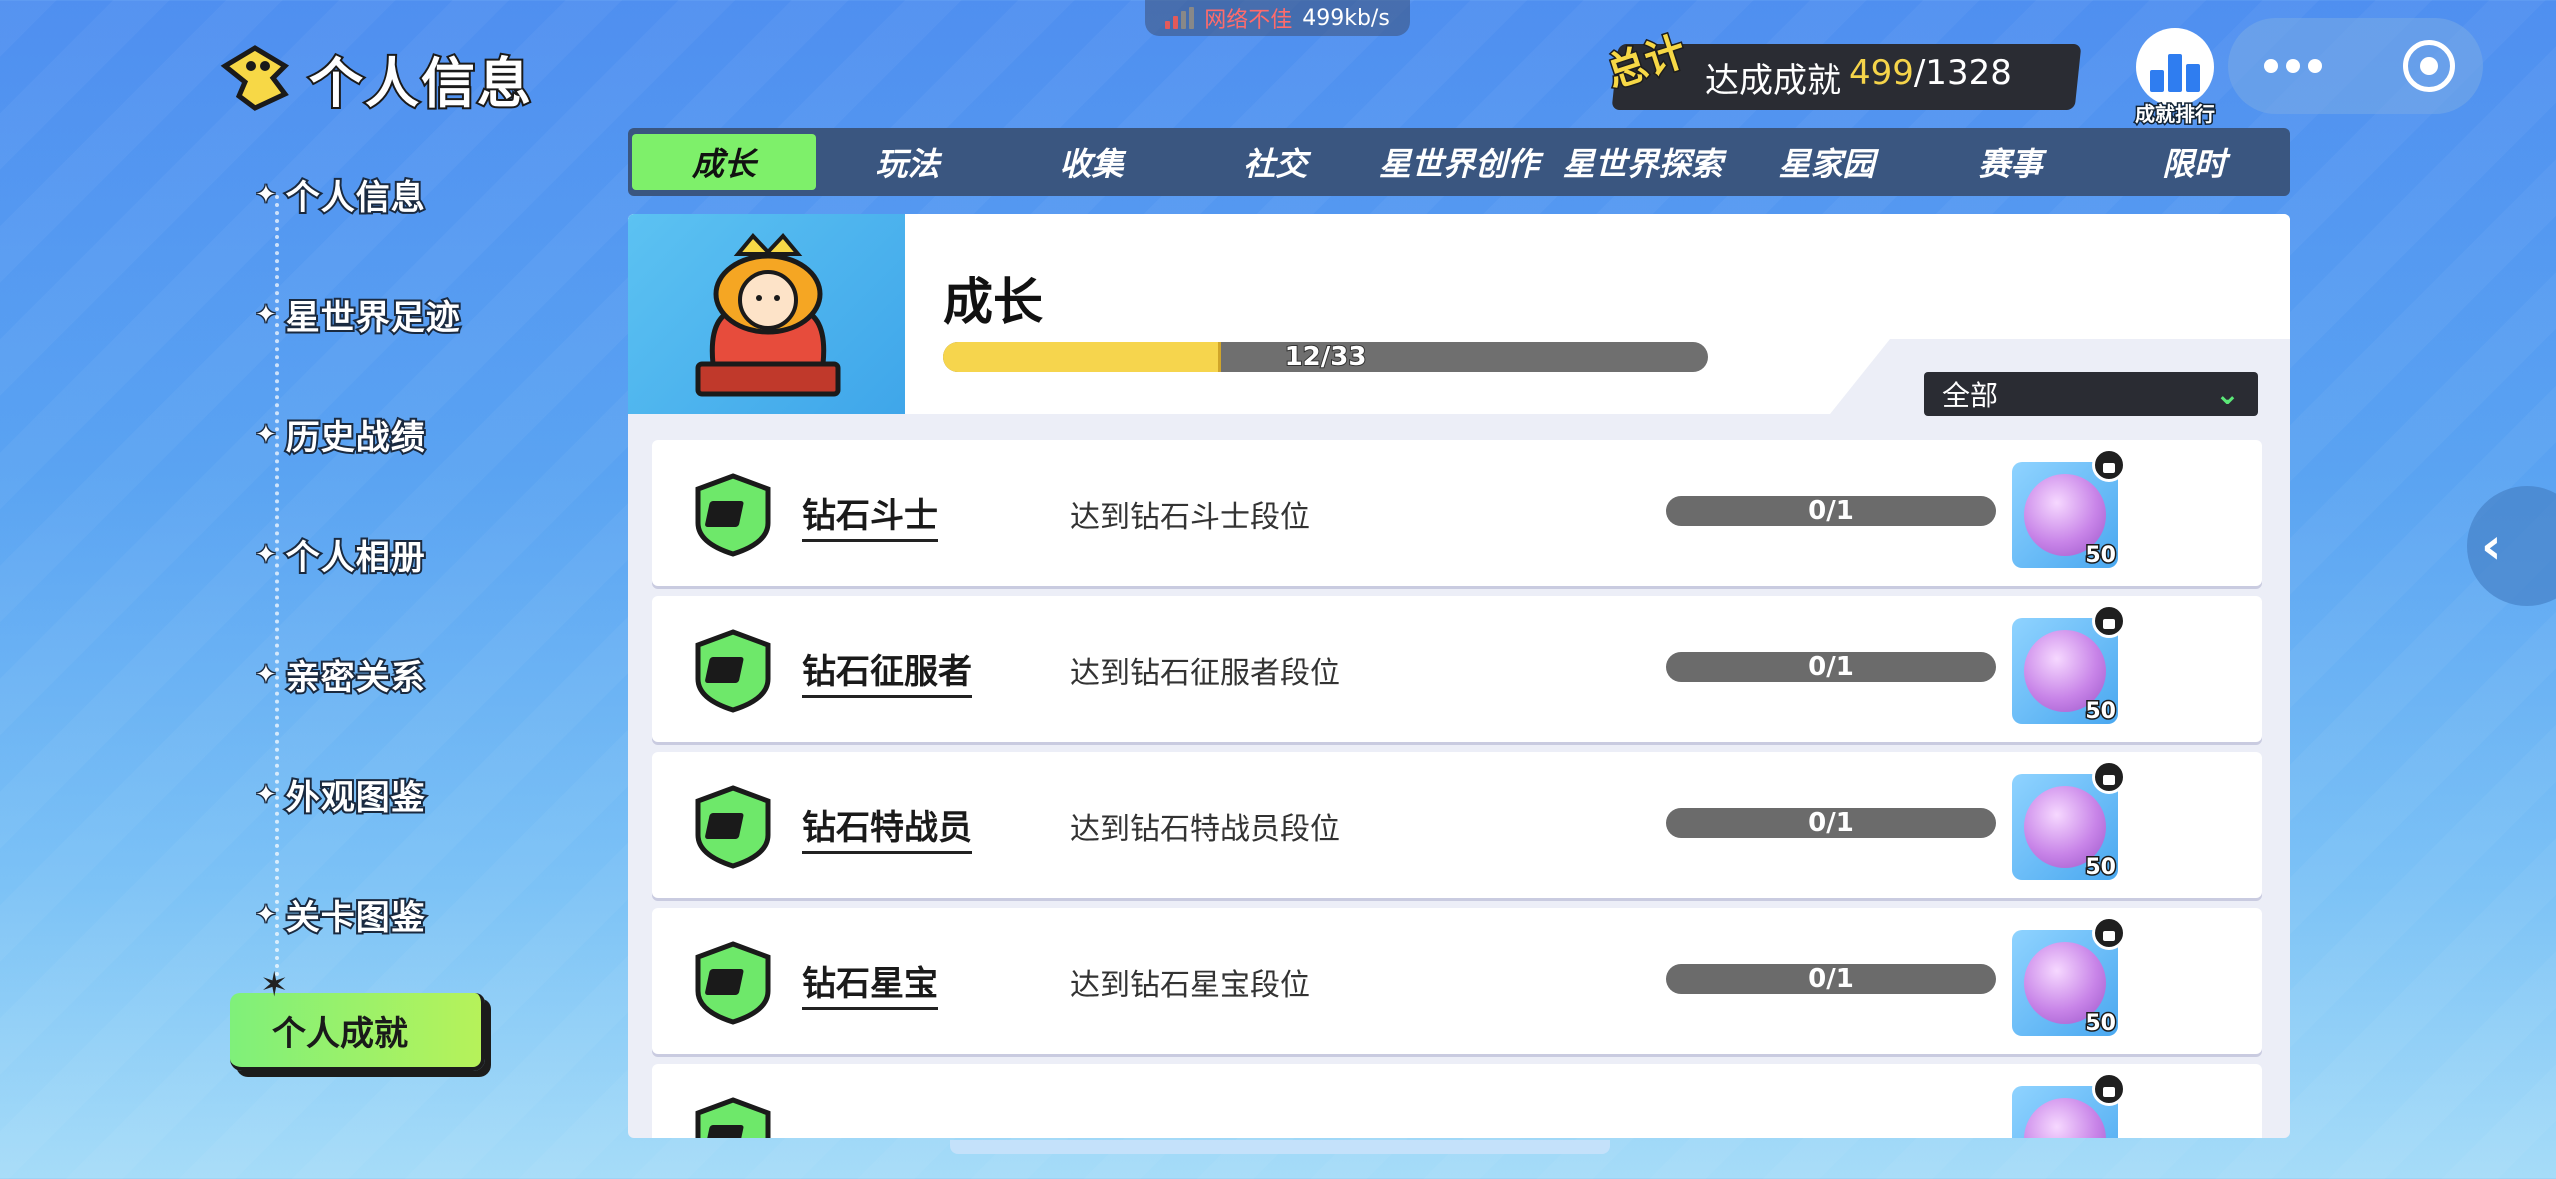 This screenshot has width=2556, height=1179. I want to click on achievement-row: 钻石斗士 达到钻石斗士段位 0/1 50, so click(1457, 513).